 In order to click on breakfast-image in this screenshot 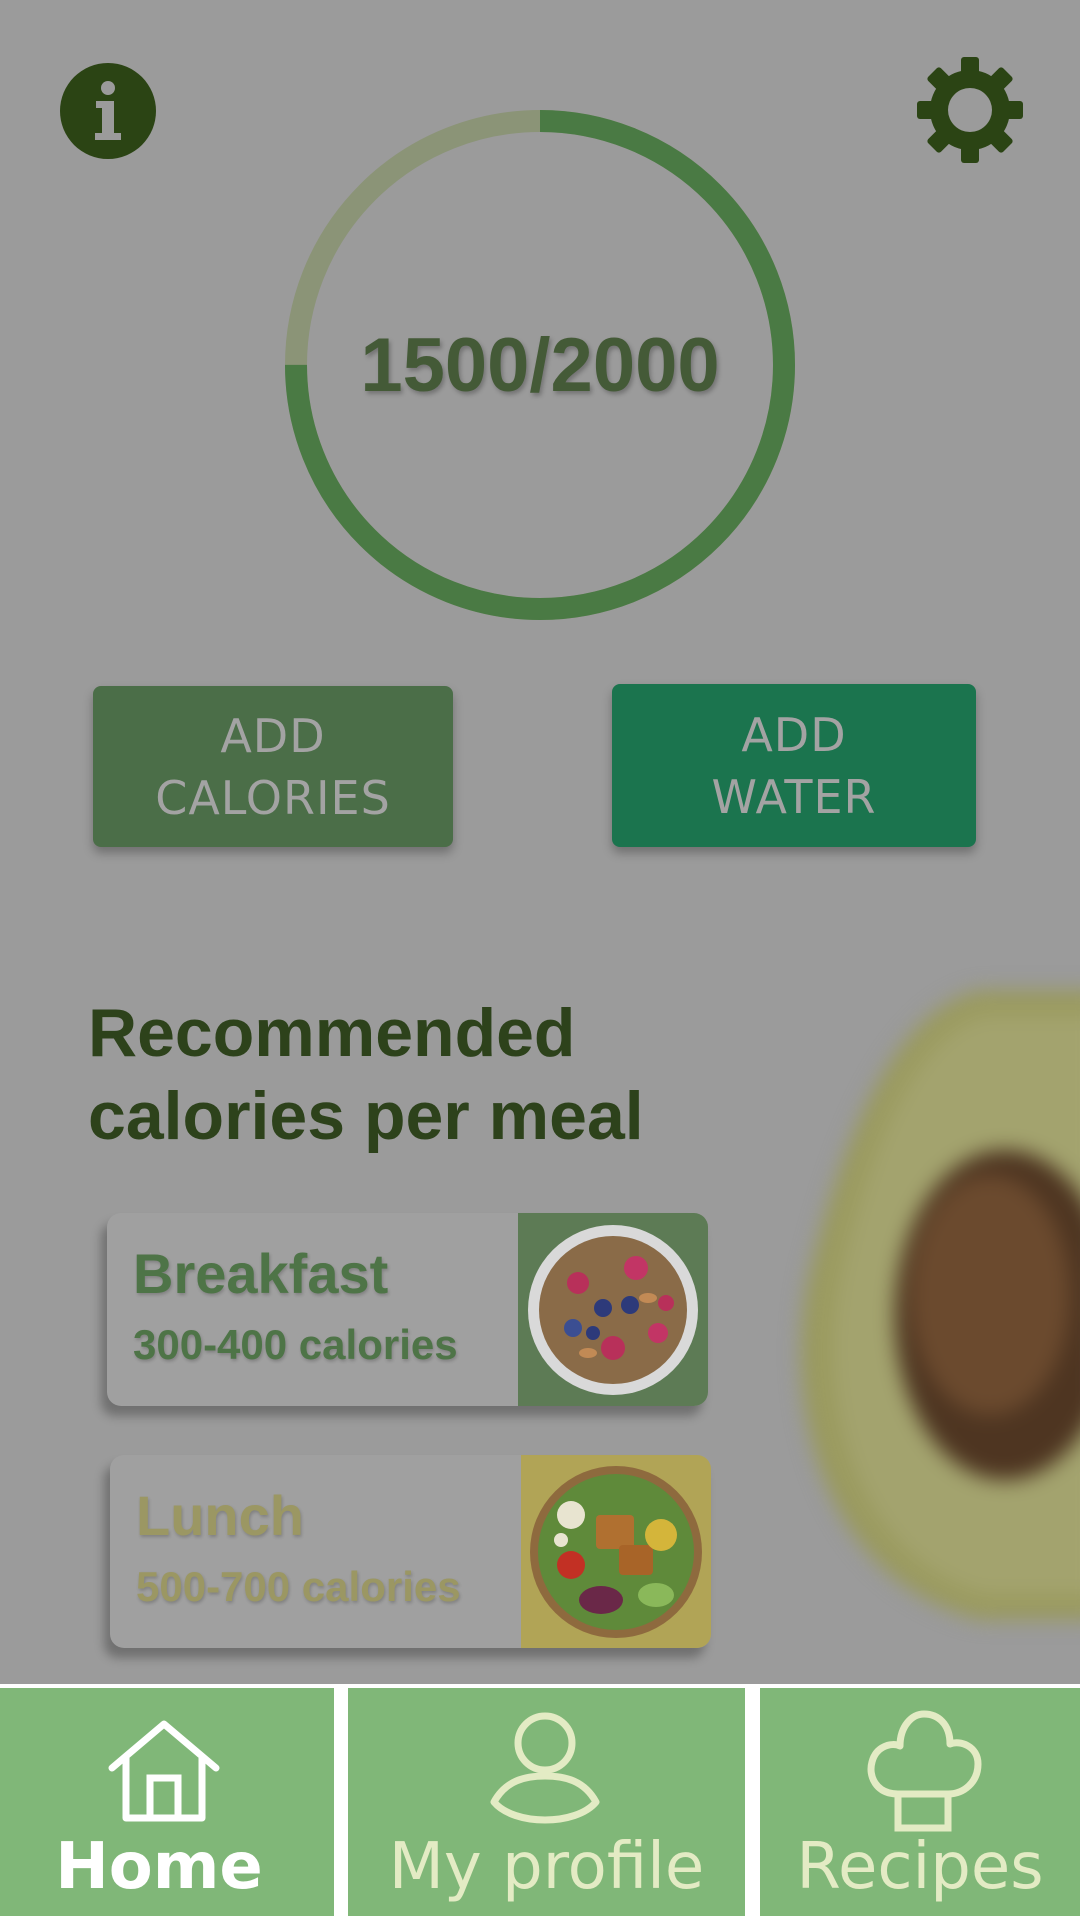, I will do `click(613, 1309)`.